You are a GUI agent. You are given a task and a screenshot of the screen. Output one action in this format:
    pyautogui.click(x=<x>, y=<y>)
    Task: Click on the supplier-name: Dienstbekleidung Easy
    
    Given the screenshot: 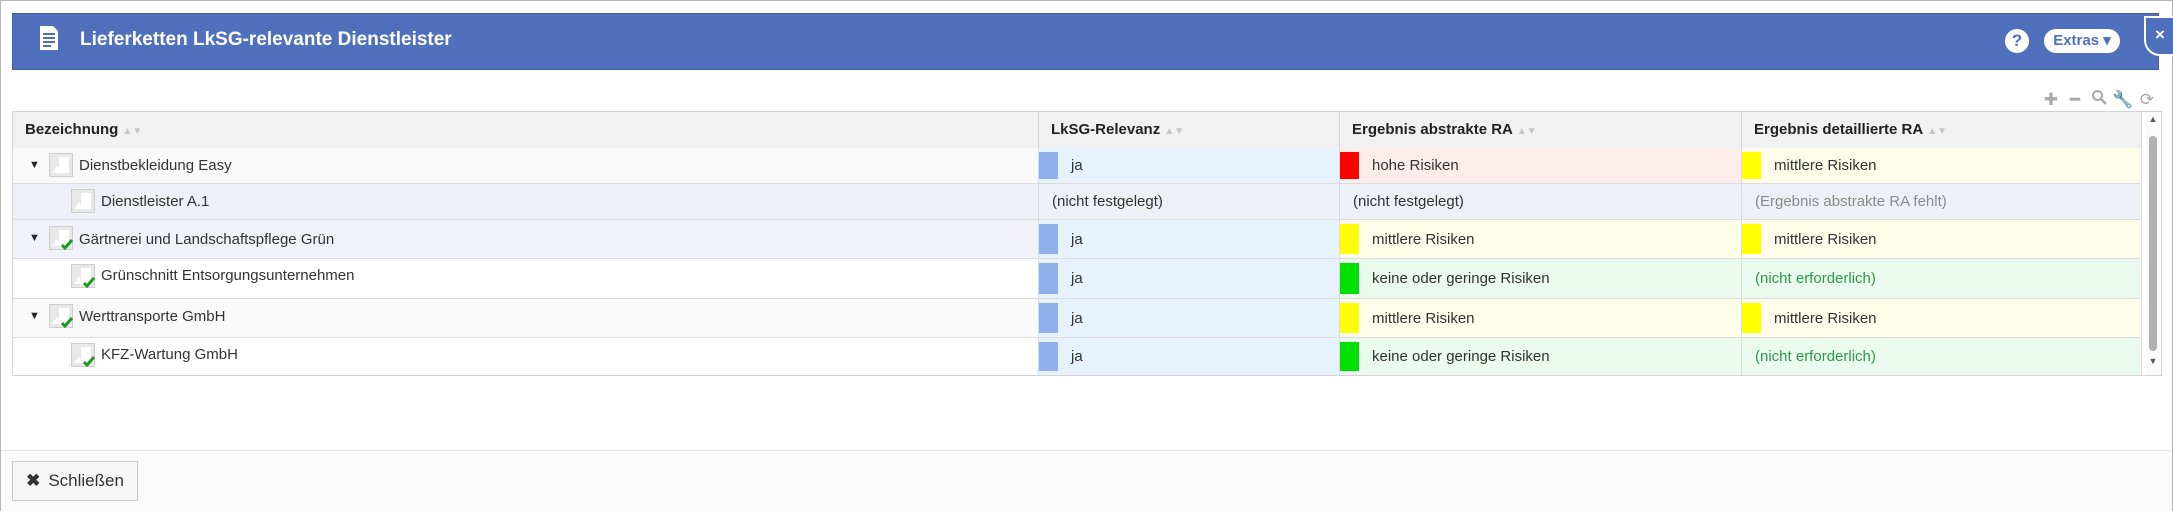 What is the action you would take?
    pyautogui.click(x=155, y=165)
    